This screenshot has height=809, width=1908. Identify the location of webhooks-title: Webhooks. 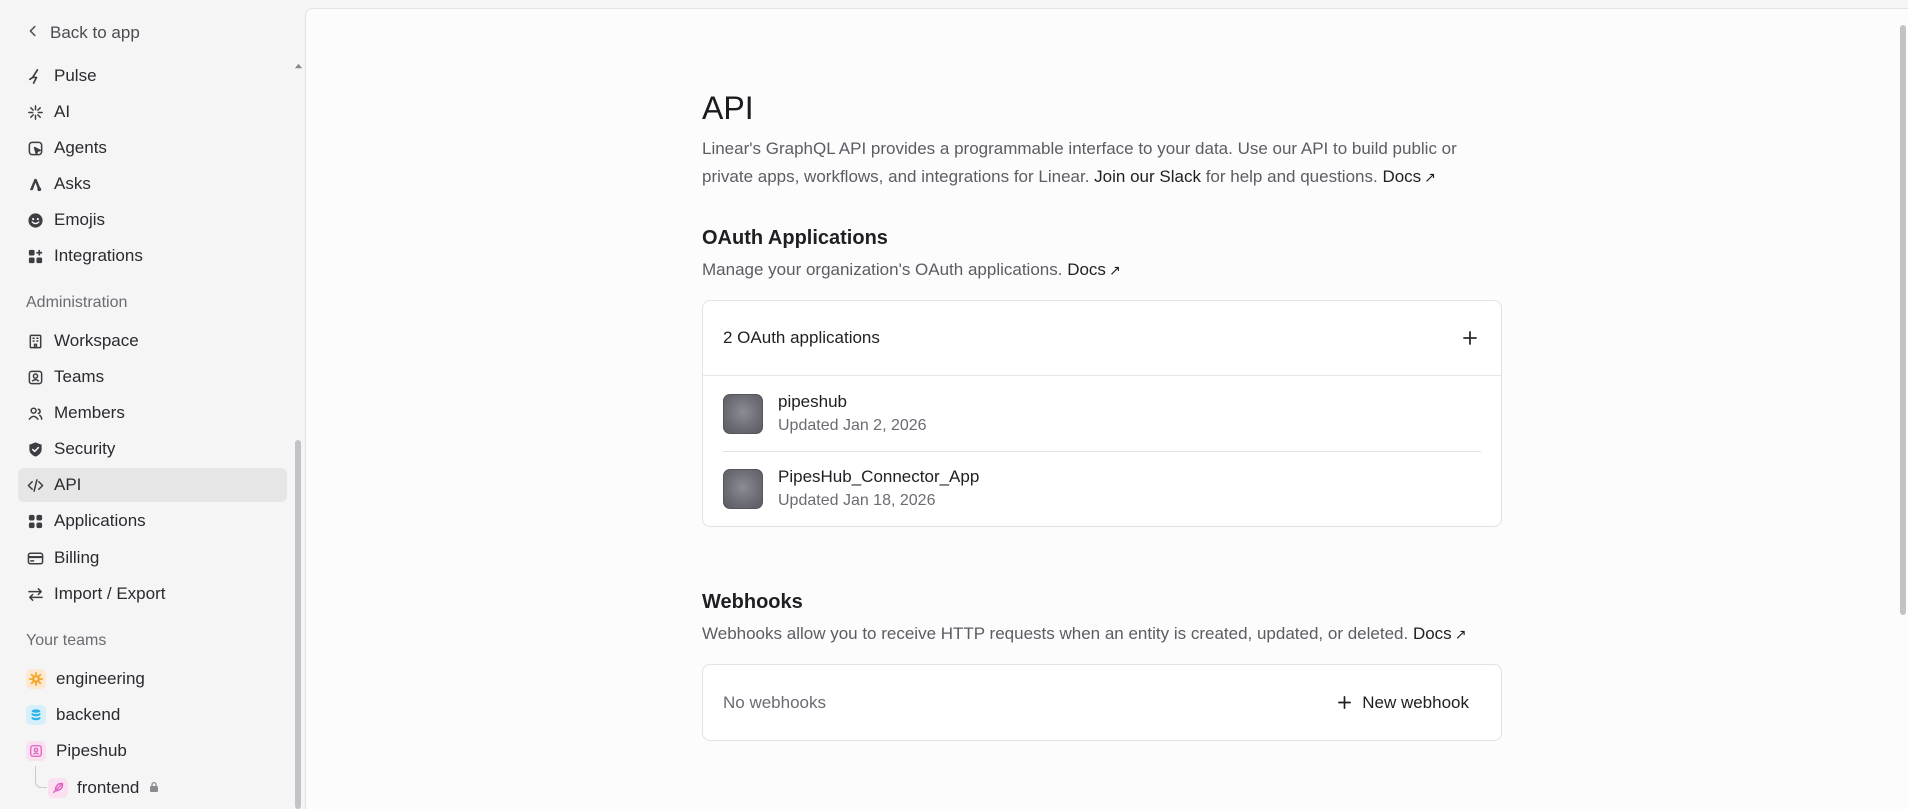
(752, 602).